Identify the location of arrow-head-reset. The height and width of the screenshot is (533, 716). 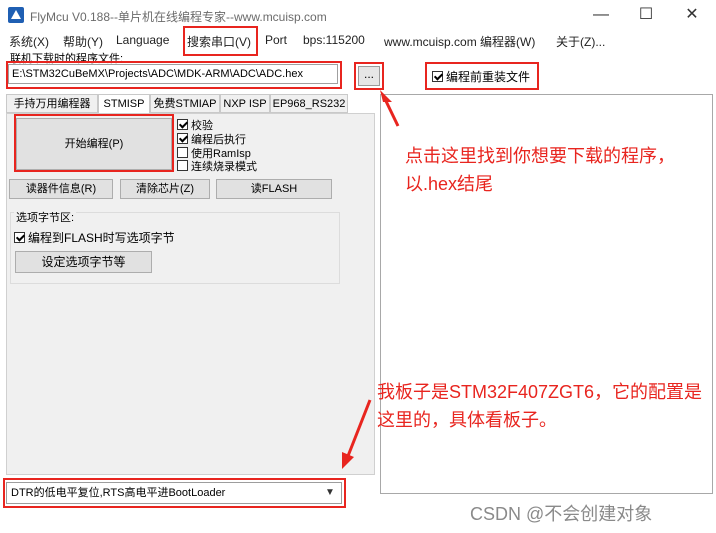
(348, 460).